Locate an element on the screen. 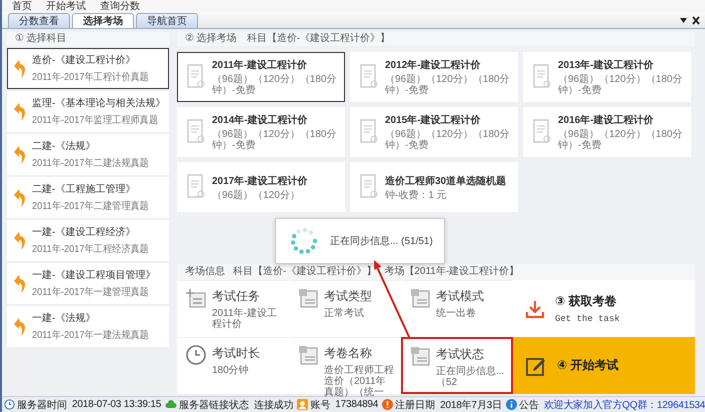 This screenshot has width=705, height=412. exam-card: 2016年-建设工程计价 （96题）（120分）（180分钟）-免费 is located at coordinates (607, 132).